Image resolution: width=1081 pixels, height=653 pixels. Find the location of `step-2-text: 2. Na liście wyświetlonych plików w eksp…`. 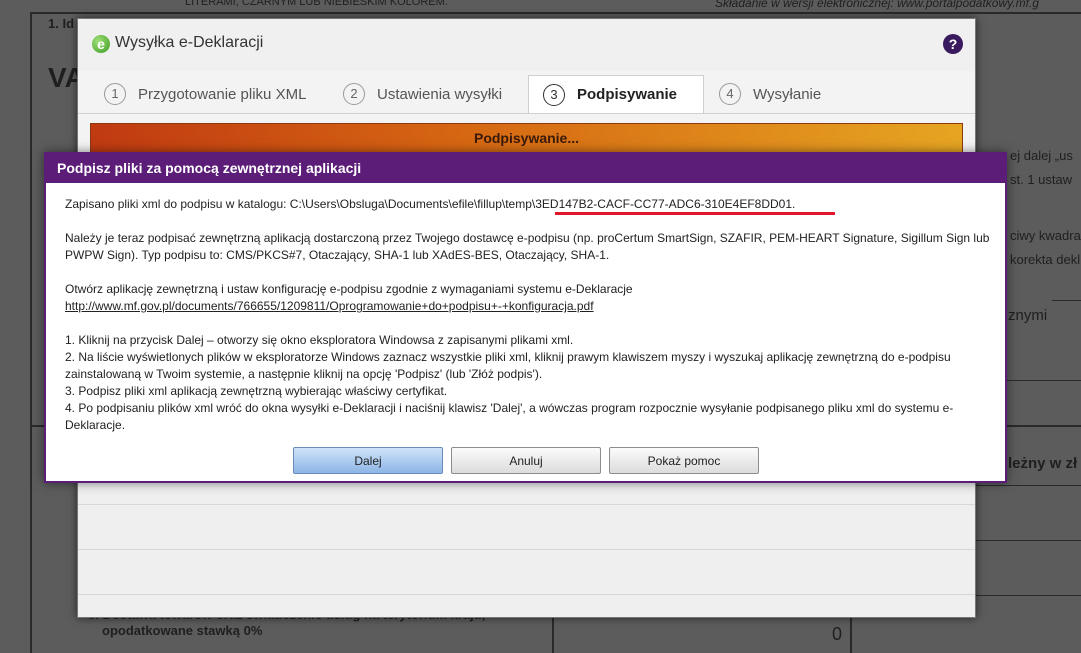

step-2-text: 2. Na liście wyświetlonych plików w eksp… is located at coordinates (508, 365).